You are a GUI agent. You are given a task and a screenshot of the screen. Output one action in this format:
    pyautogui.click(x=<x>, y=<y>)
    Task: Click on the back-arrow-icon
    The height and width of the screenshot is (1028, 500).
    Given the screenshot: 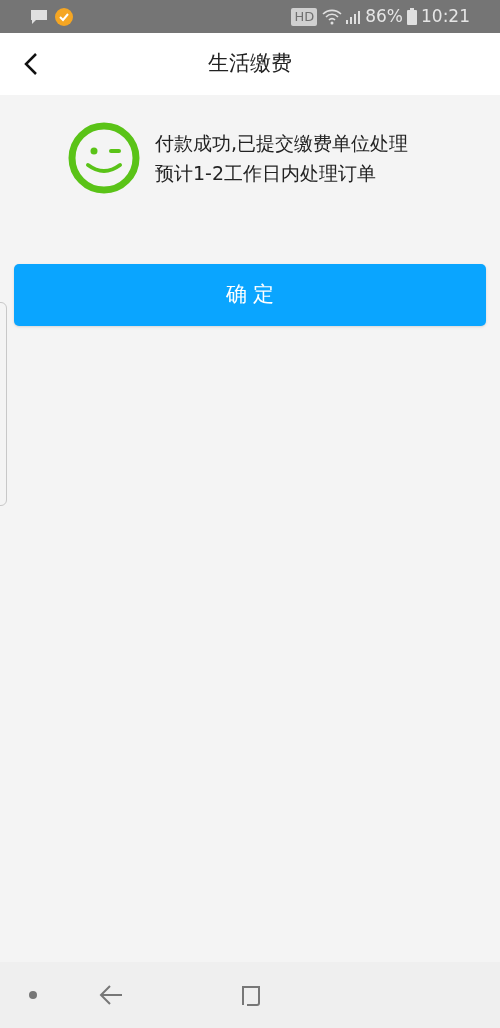 What is the action you would take?
    pyautogui.click(x=111, y=995)
    